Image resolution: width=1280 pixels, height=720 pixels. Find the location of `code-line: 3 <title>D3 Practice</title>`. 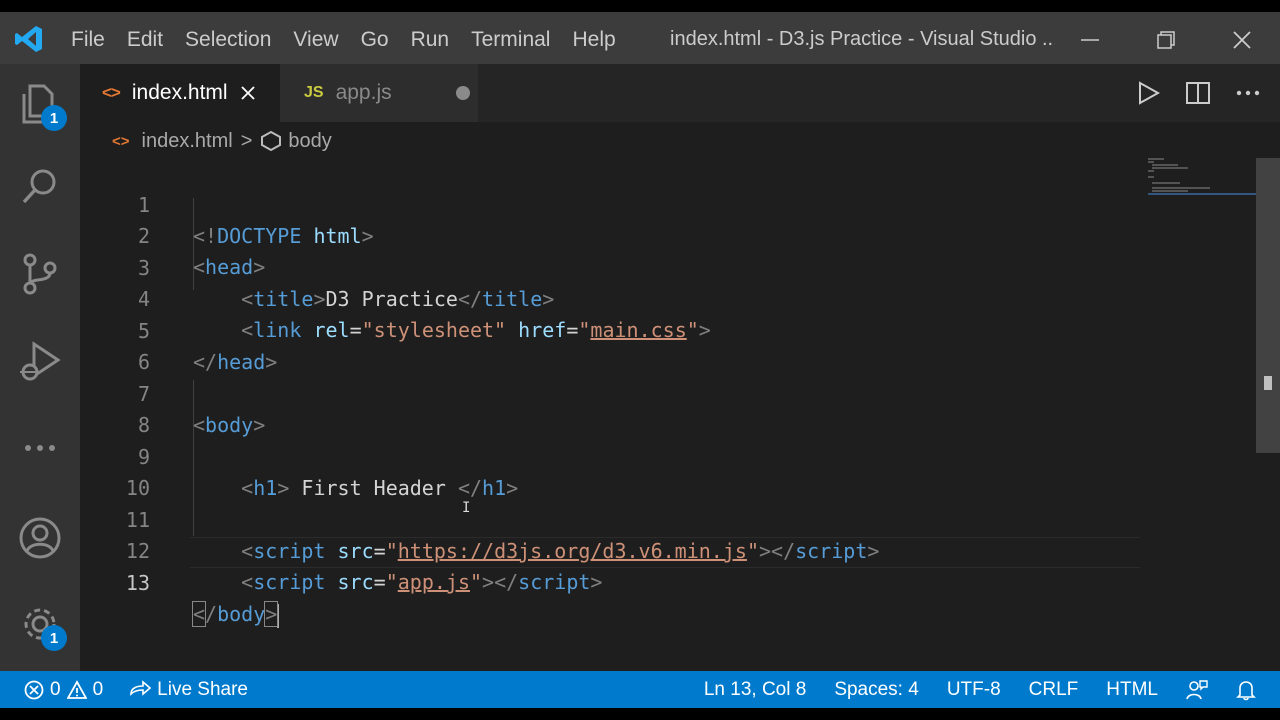

code-line: 3 <title>D3 Practice</title> is located at coordinates (668, 266).